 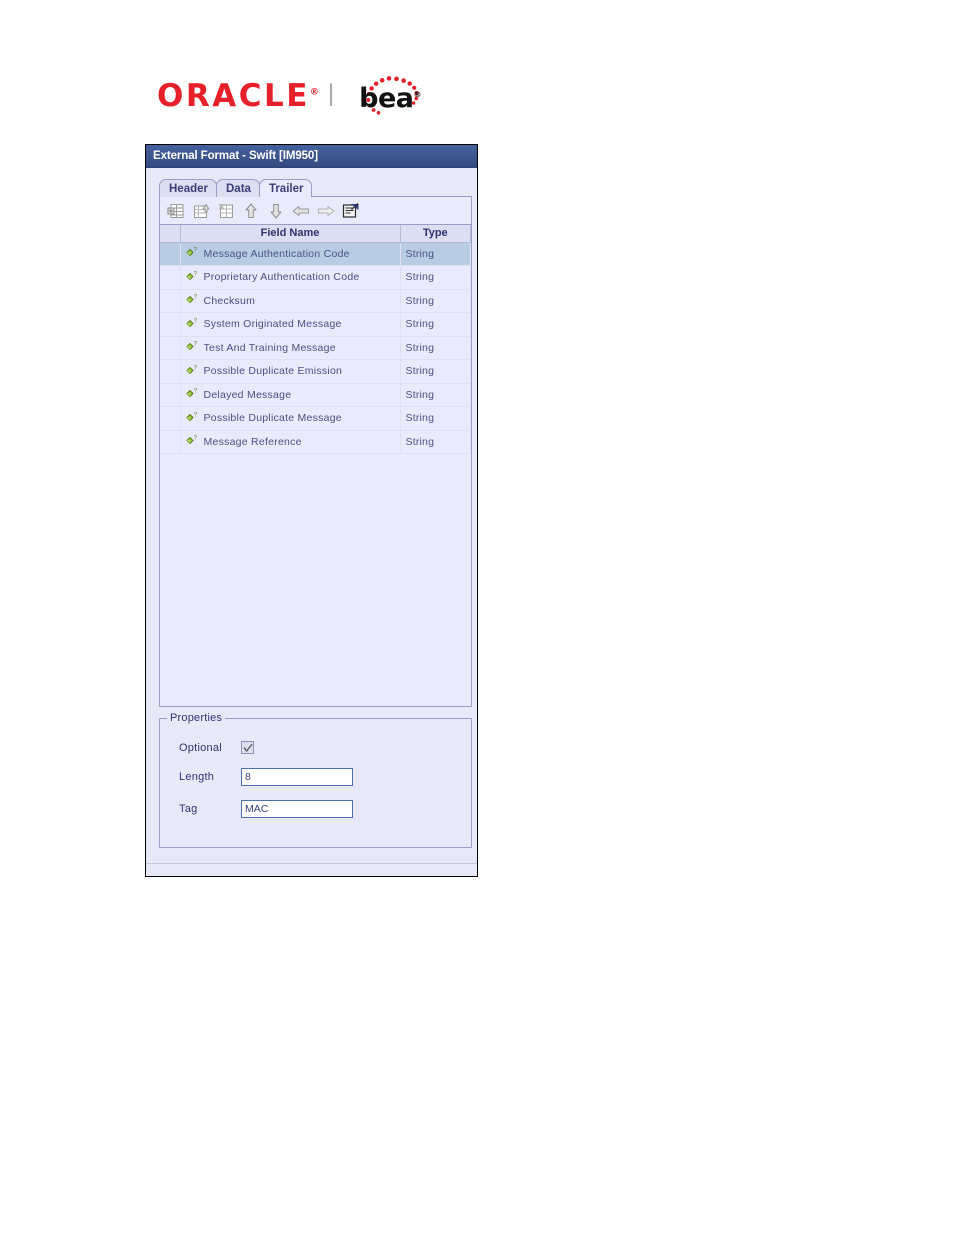 What do you see at coordinates (300, 210) in the screenshot?
I see `move-left-icon` at bounding box center [300, 210].